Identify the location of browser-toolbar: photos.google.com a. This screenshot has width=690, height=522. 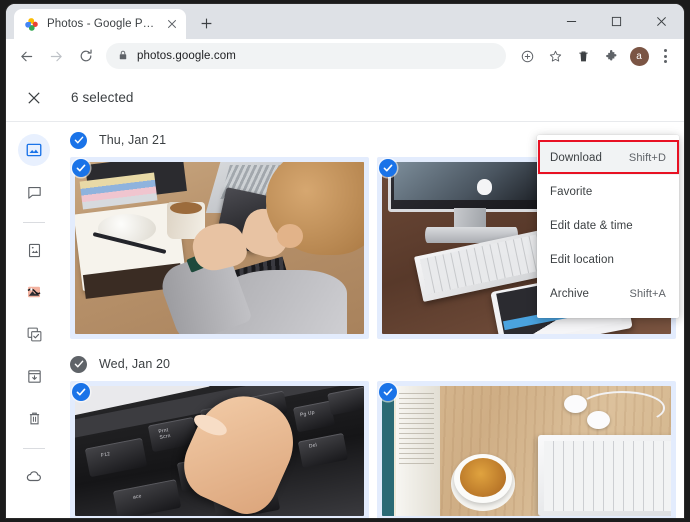
(345, 56).